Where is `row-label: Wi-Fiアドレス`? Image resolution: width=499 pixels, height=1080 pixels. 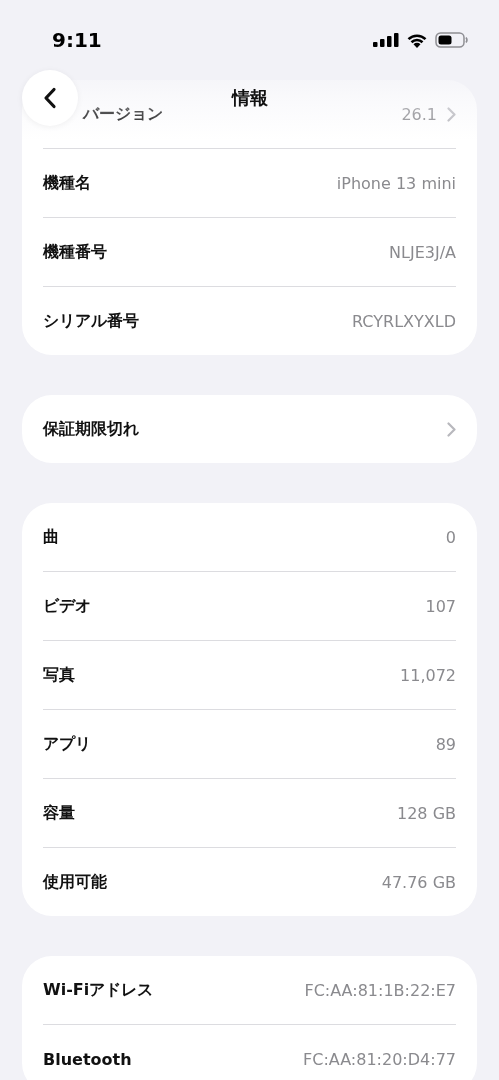
row-label: Wi-Fiアドレス is located at coordinates (98, 990).